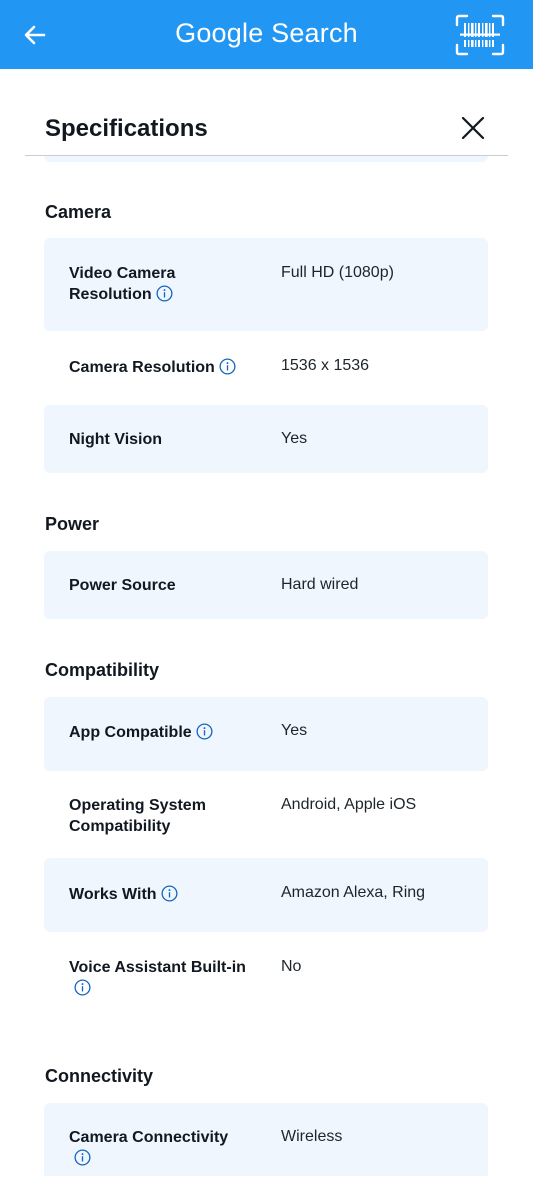 This screenshot has height=1200, width=533. I want to click on section-title-camera: Camera, so click(78, 212).